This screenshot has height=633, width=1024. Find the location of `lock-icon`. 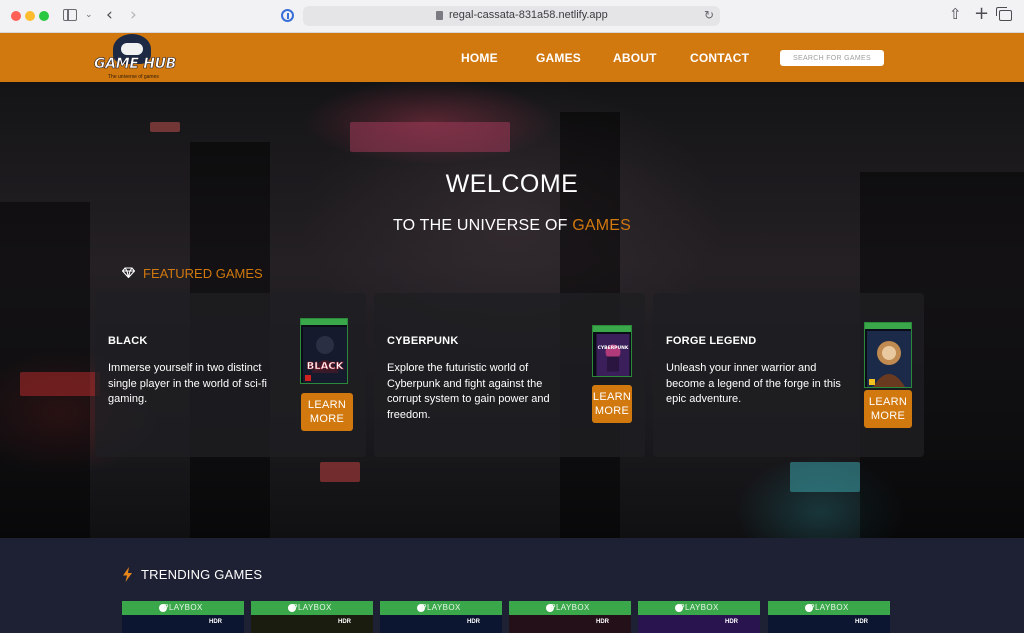

lock-icon is located at coordinates (439, 15).